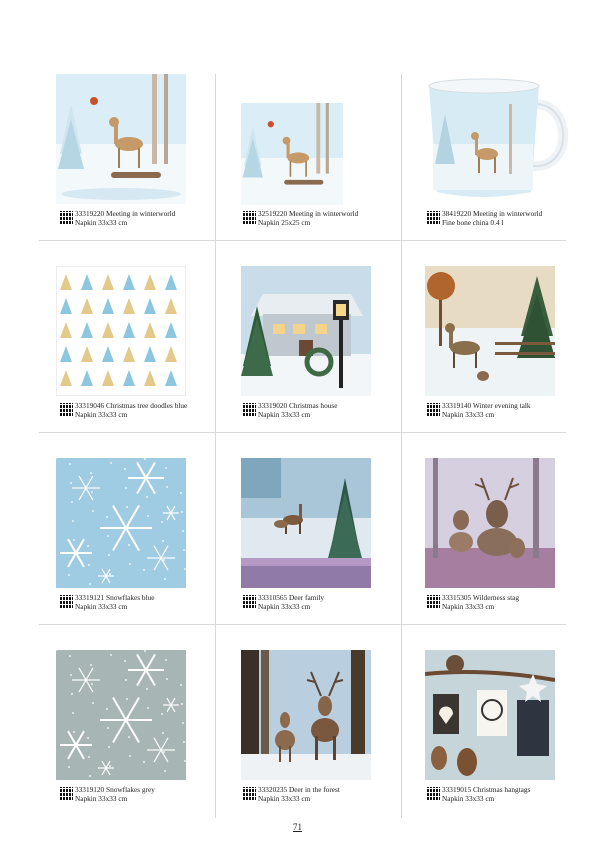  What do you see at coordinates (147, 405) in the screenshot?
I see `product-name: Christmas tree doodles blue` at bounding box center [147, 405].